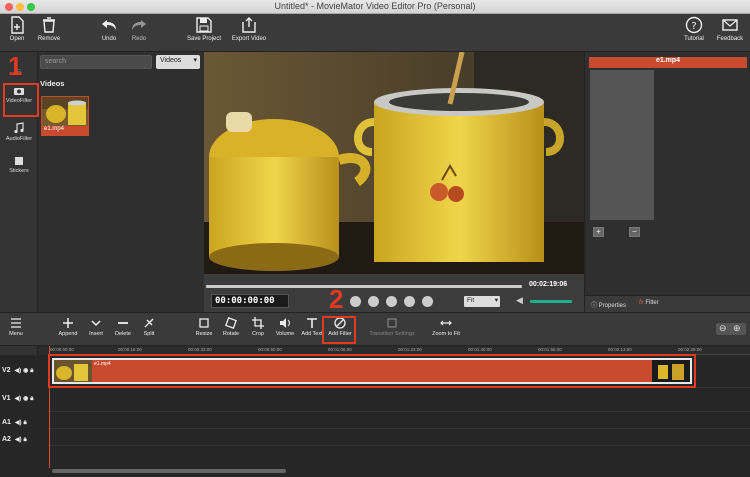  What do you see at coordinates (730, 39) in the screenshot?
I see `feedback-label: Feedback` at bounding box center [730, 39].